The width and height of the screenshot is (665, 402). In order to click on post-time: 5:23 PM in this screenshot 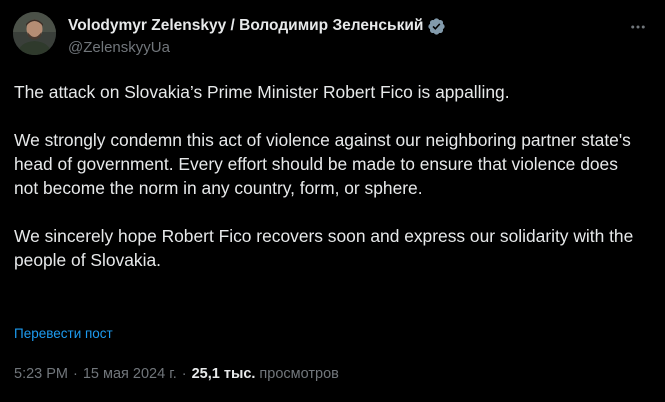, I will do `click(41, 374)`.